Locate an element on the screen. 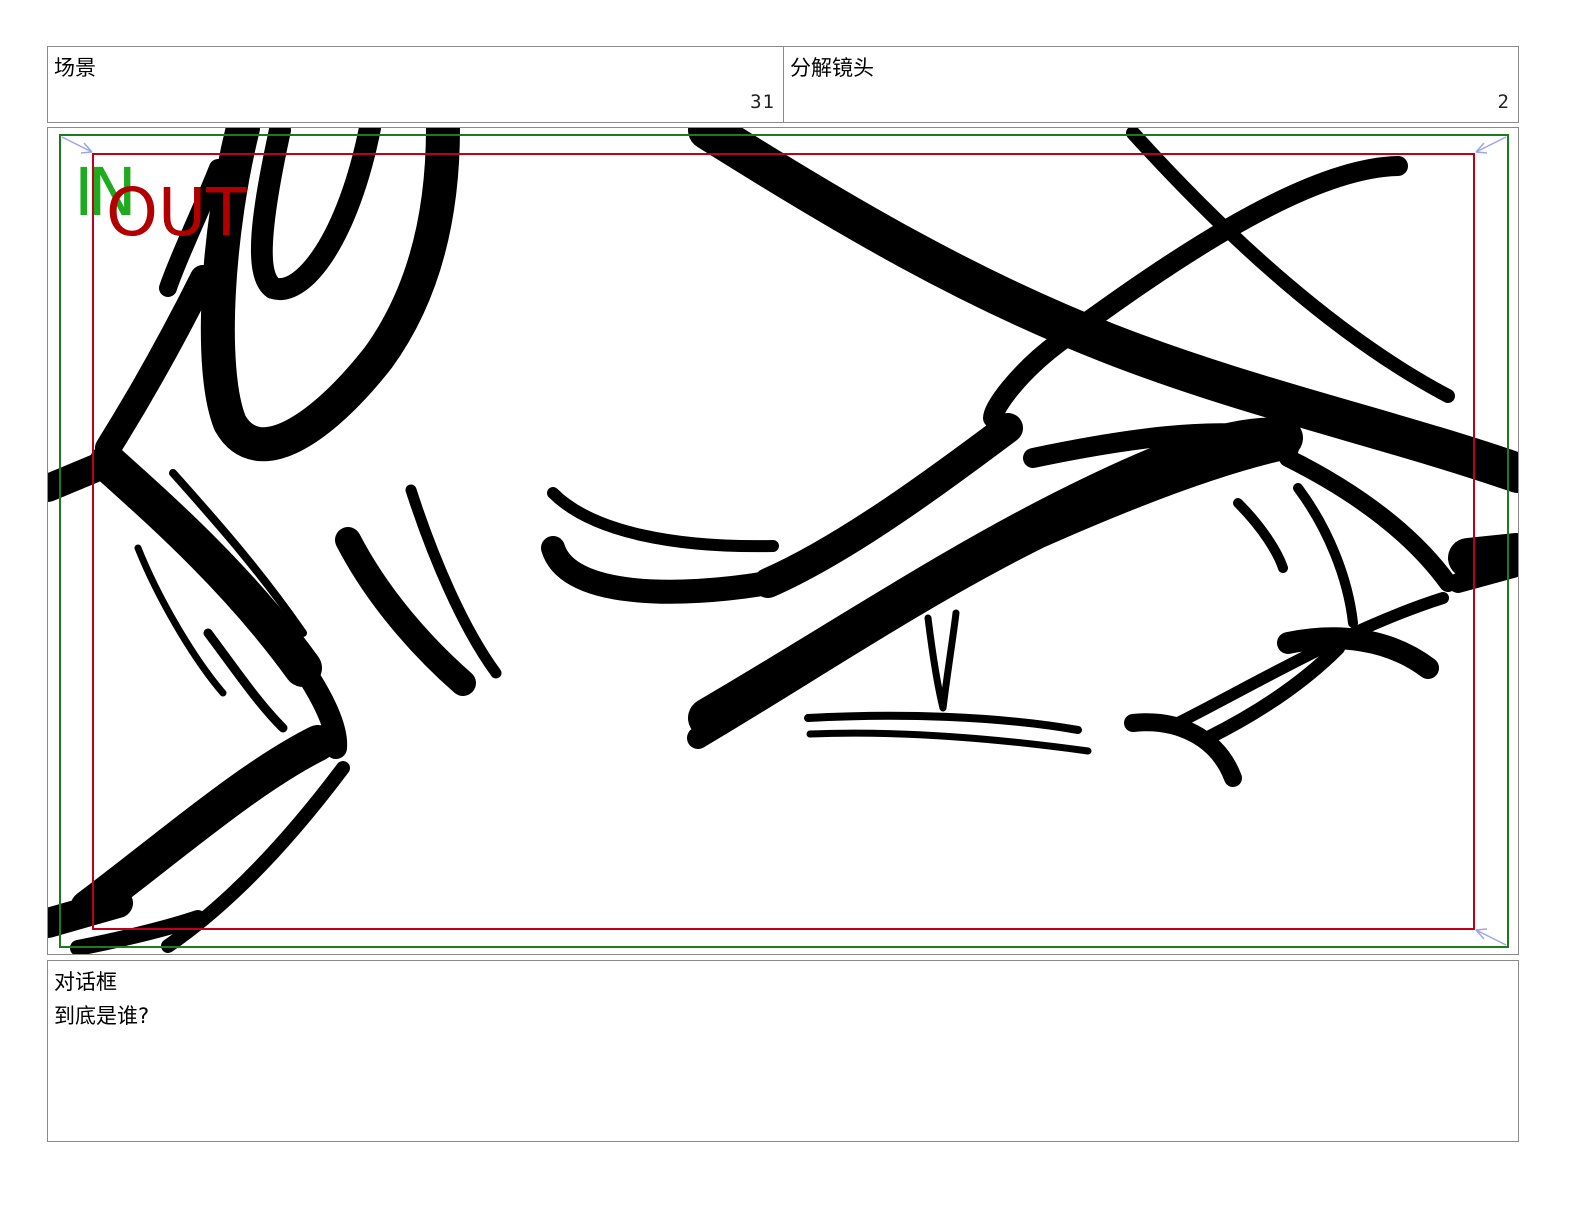 The height and width of the screenshot is (1224, 1584). scene-label: 场景 is located at coordinates (75, 68).